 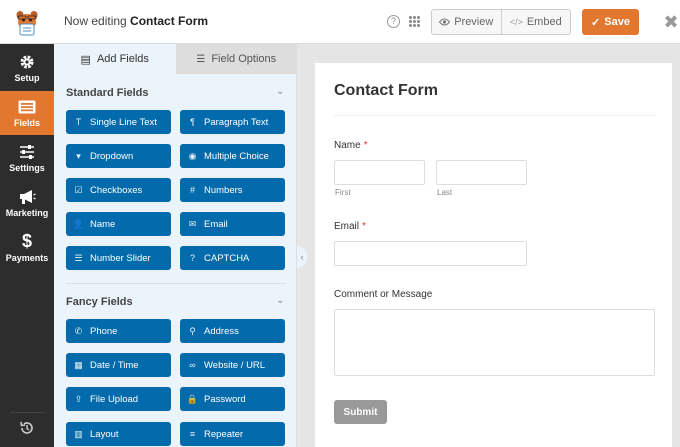 What do you see at coordinates (27, 168) in the screenshot?
I see `nav-label: Settings` at bounding box center [27, 168].